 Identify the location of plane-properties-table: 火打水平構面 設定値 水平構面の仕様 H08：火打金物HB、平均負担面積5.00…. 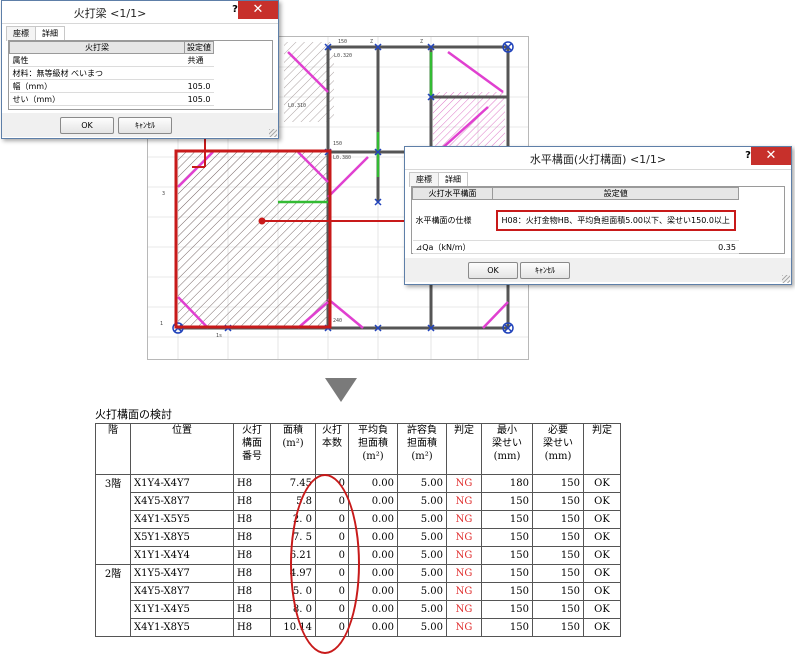
(576, 220).